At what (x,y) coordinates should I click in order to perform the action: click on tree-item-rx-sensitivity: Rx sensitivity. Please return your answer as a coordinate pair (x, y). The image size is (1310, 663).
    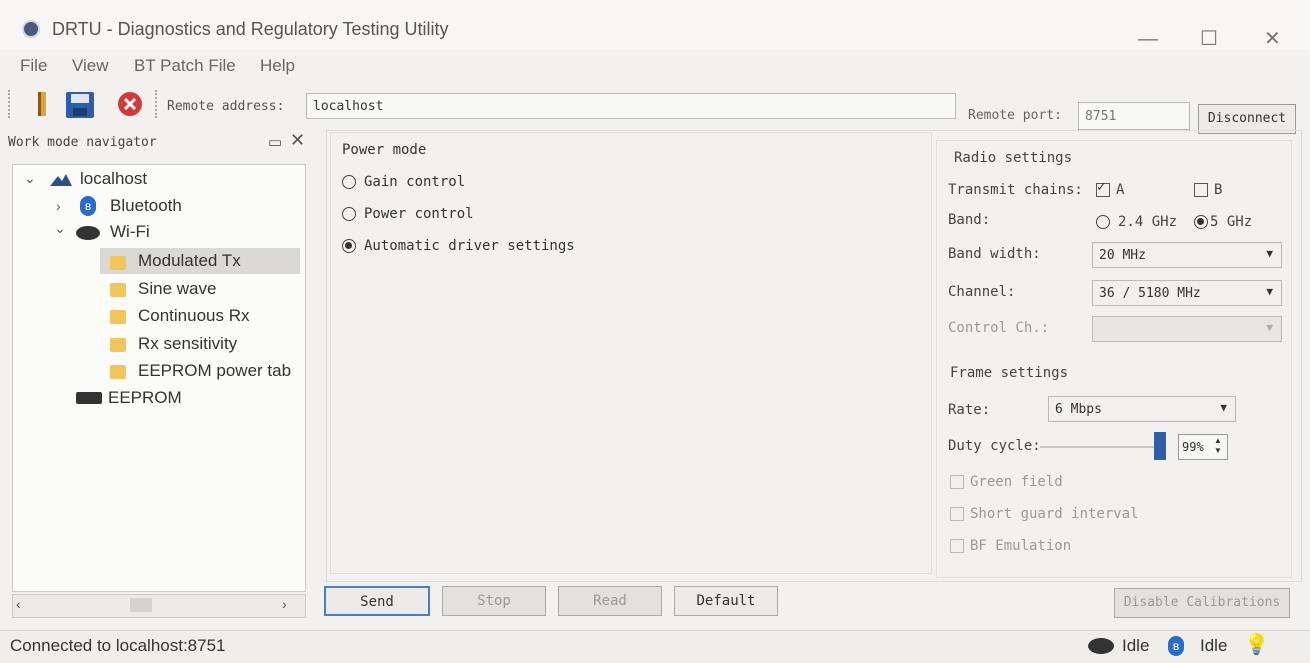
    Looking at the image, I should click on (187, 344).